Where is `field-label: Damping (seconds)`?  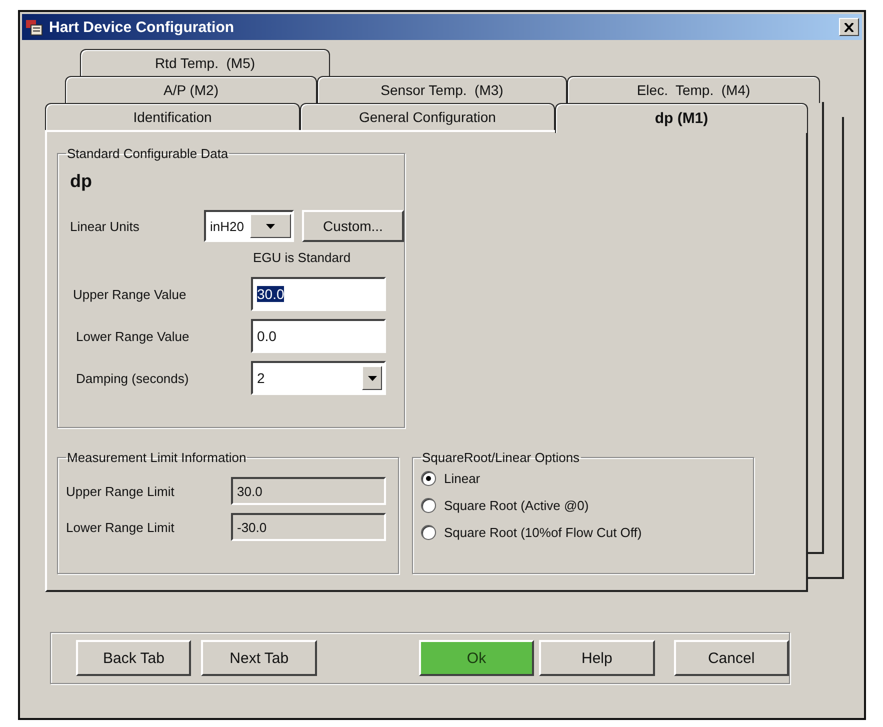 field-label: Damping (seconds) is located at coordinates (132, 378).